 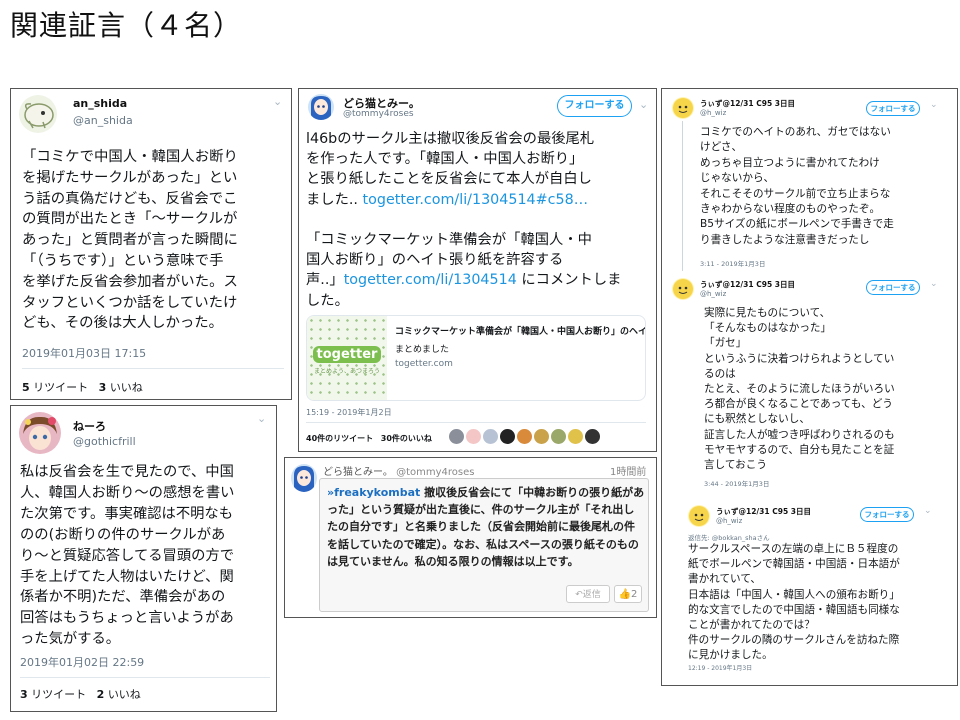 What do you see at coordinates (720, 667) in the screenshot?
I see `tweet-date: 12:19 - 2019年1月3日` at bounding box center [720, 667].